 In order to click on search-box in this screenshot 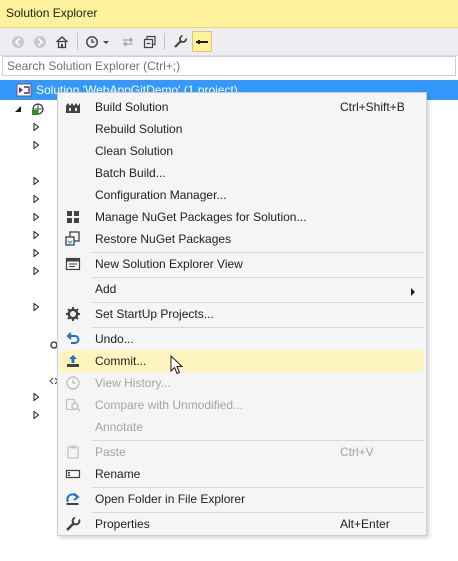, I will do `click(229, 66)`.